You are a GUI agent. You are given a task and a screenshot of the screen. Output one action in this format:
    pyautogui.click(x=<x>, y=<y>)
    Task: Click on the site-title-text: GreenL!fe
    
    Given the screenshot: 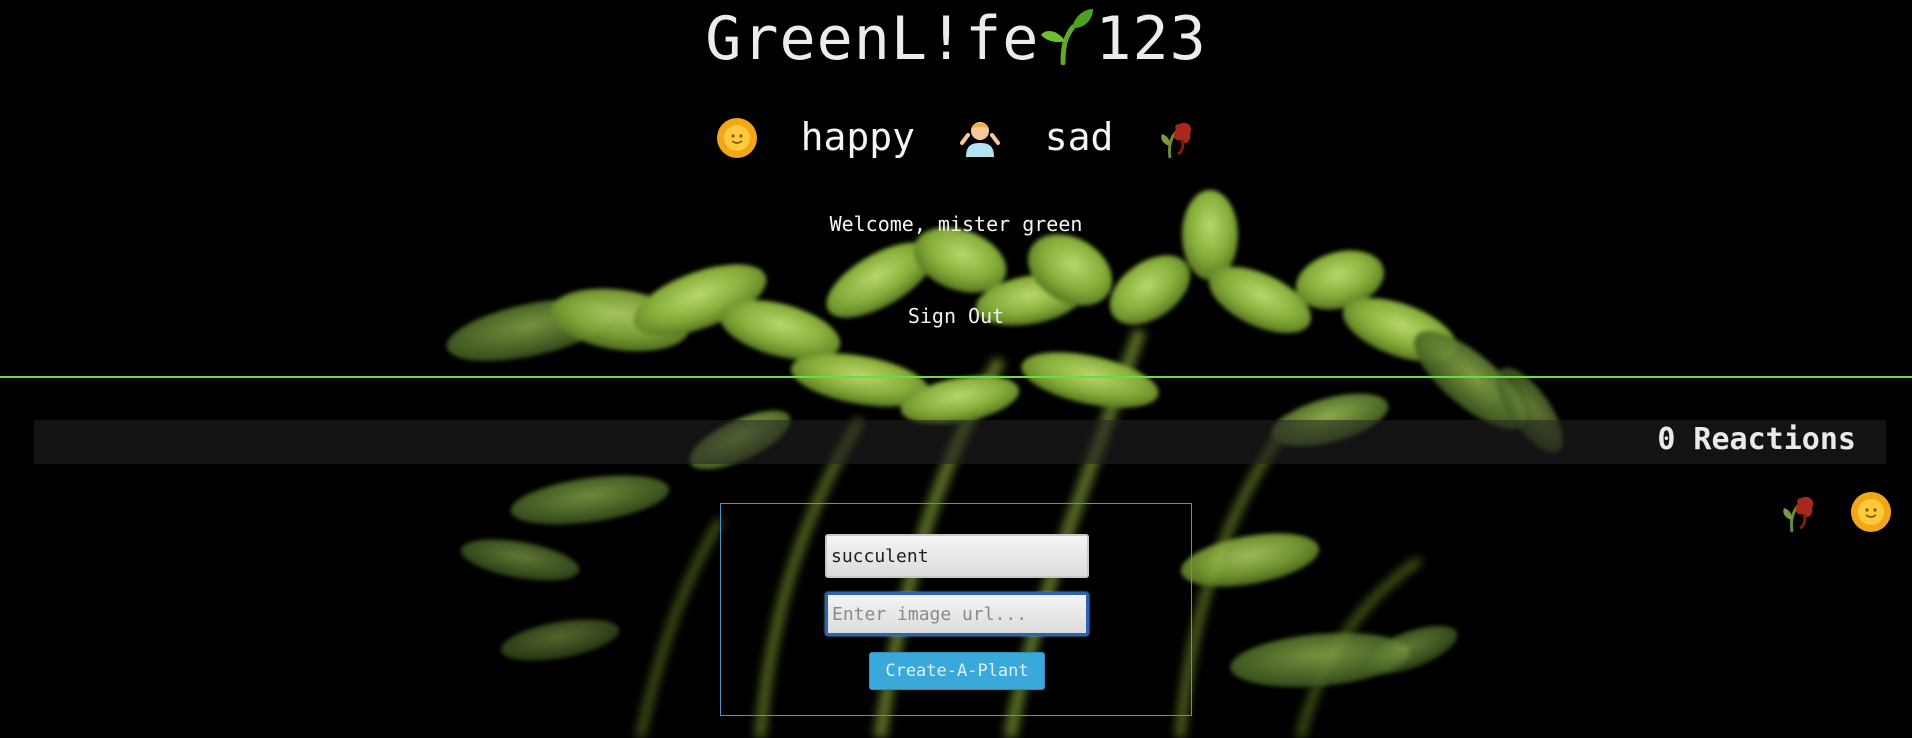 What is the action you would take?
    pyautogui.click(x=872, y=39)
    